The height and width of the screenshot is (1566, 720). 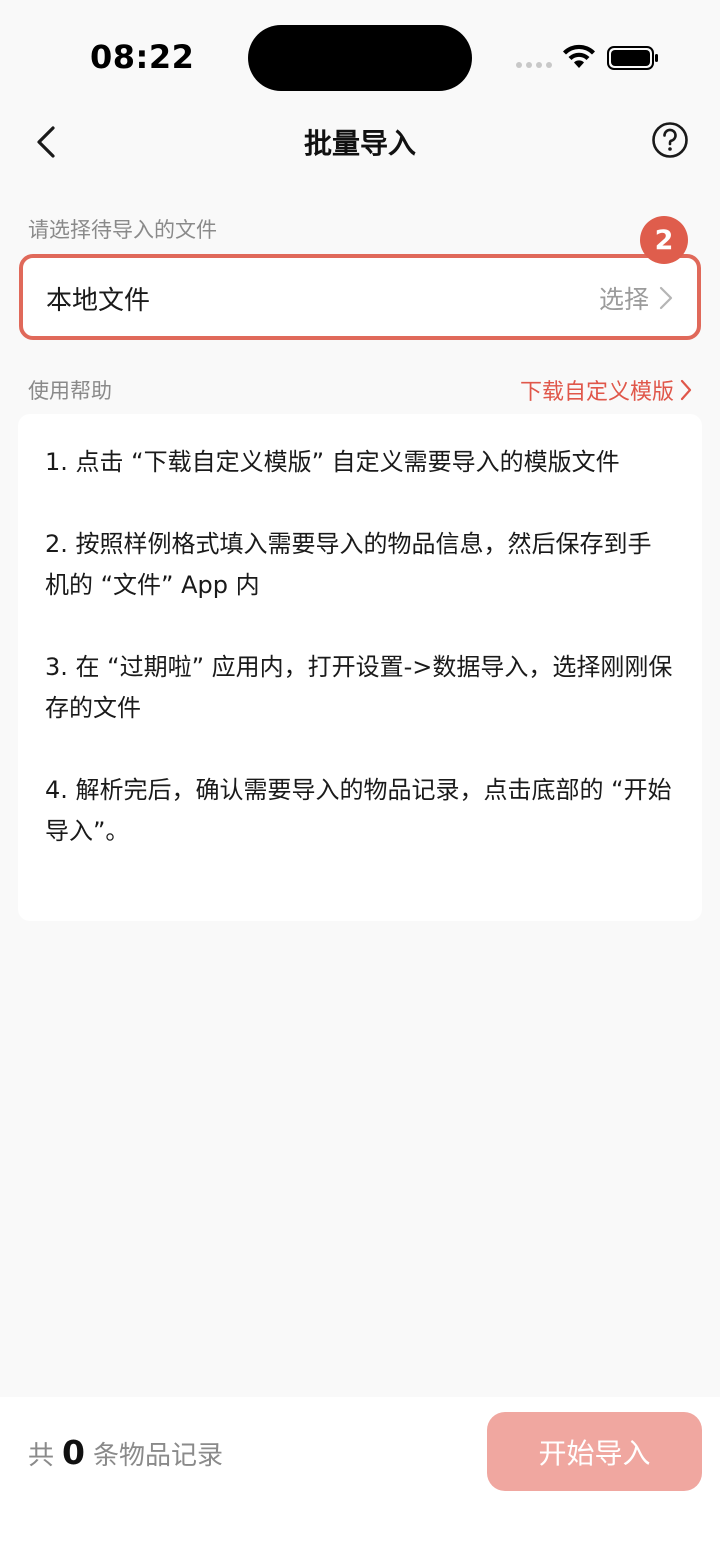 I want to click on help-step-4: 4. 解析完后，确认需要导入的物品记录，点击底部的 “开始导入”。, so click(x=358, y=810).